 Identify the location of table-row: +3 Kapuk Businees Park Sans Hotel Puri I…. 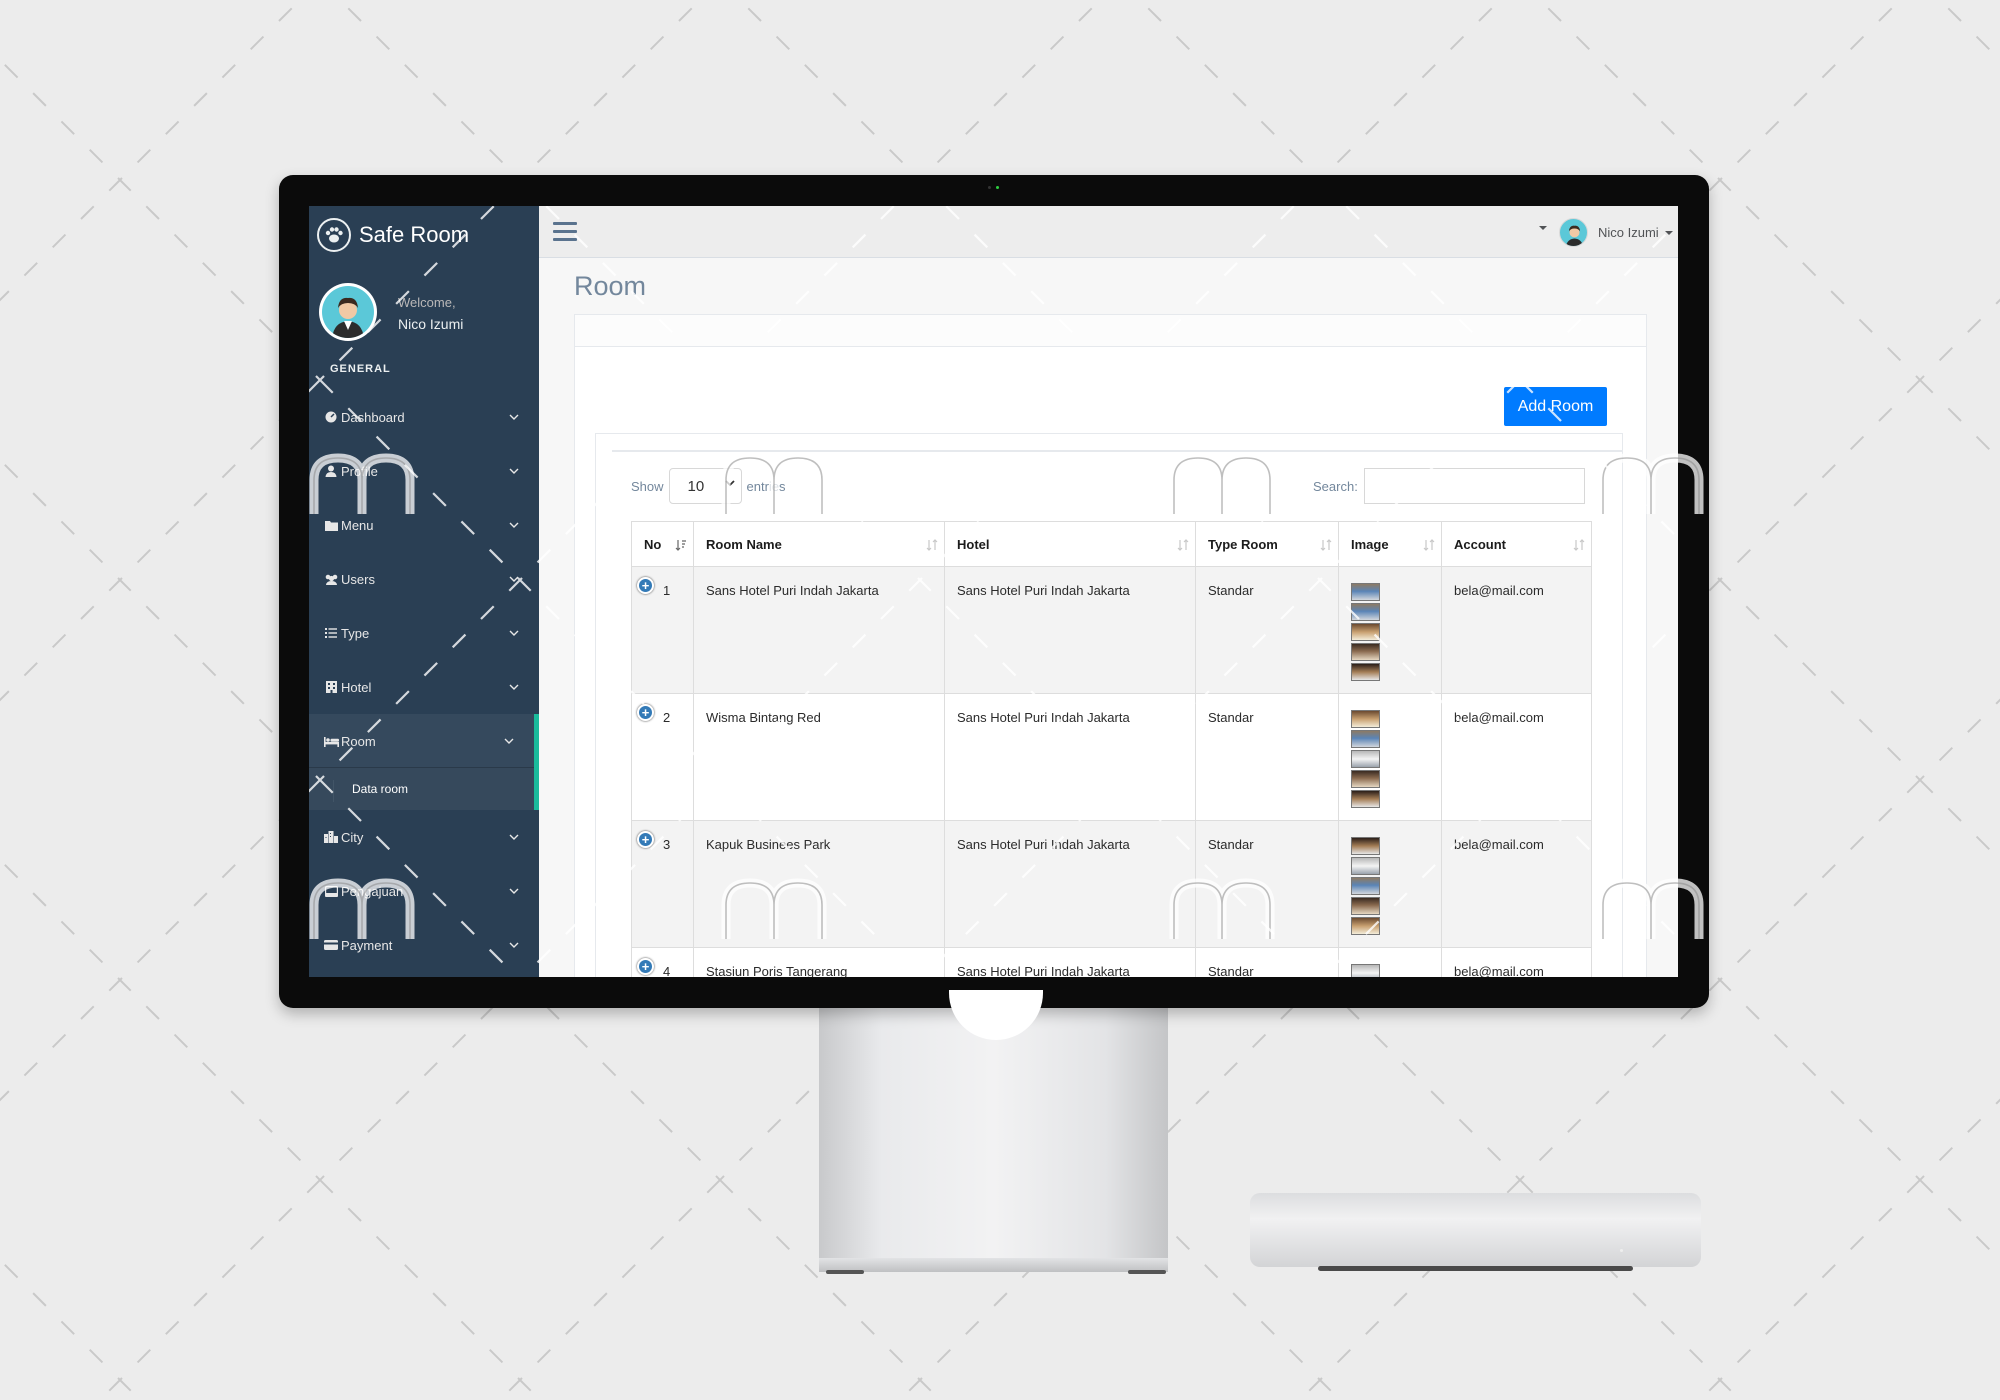
(1111, 884).